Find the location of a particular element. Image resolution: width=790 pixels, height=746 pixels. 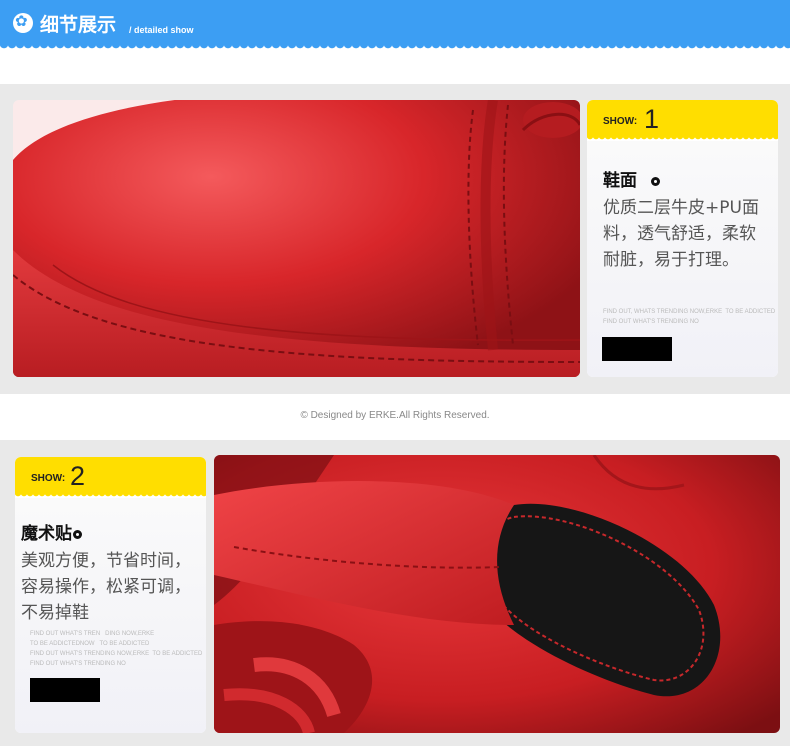

copyright-footer: © Designed by ERKE.All Rights Reserved. is located at coordinates (395, 415).